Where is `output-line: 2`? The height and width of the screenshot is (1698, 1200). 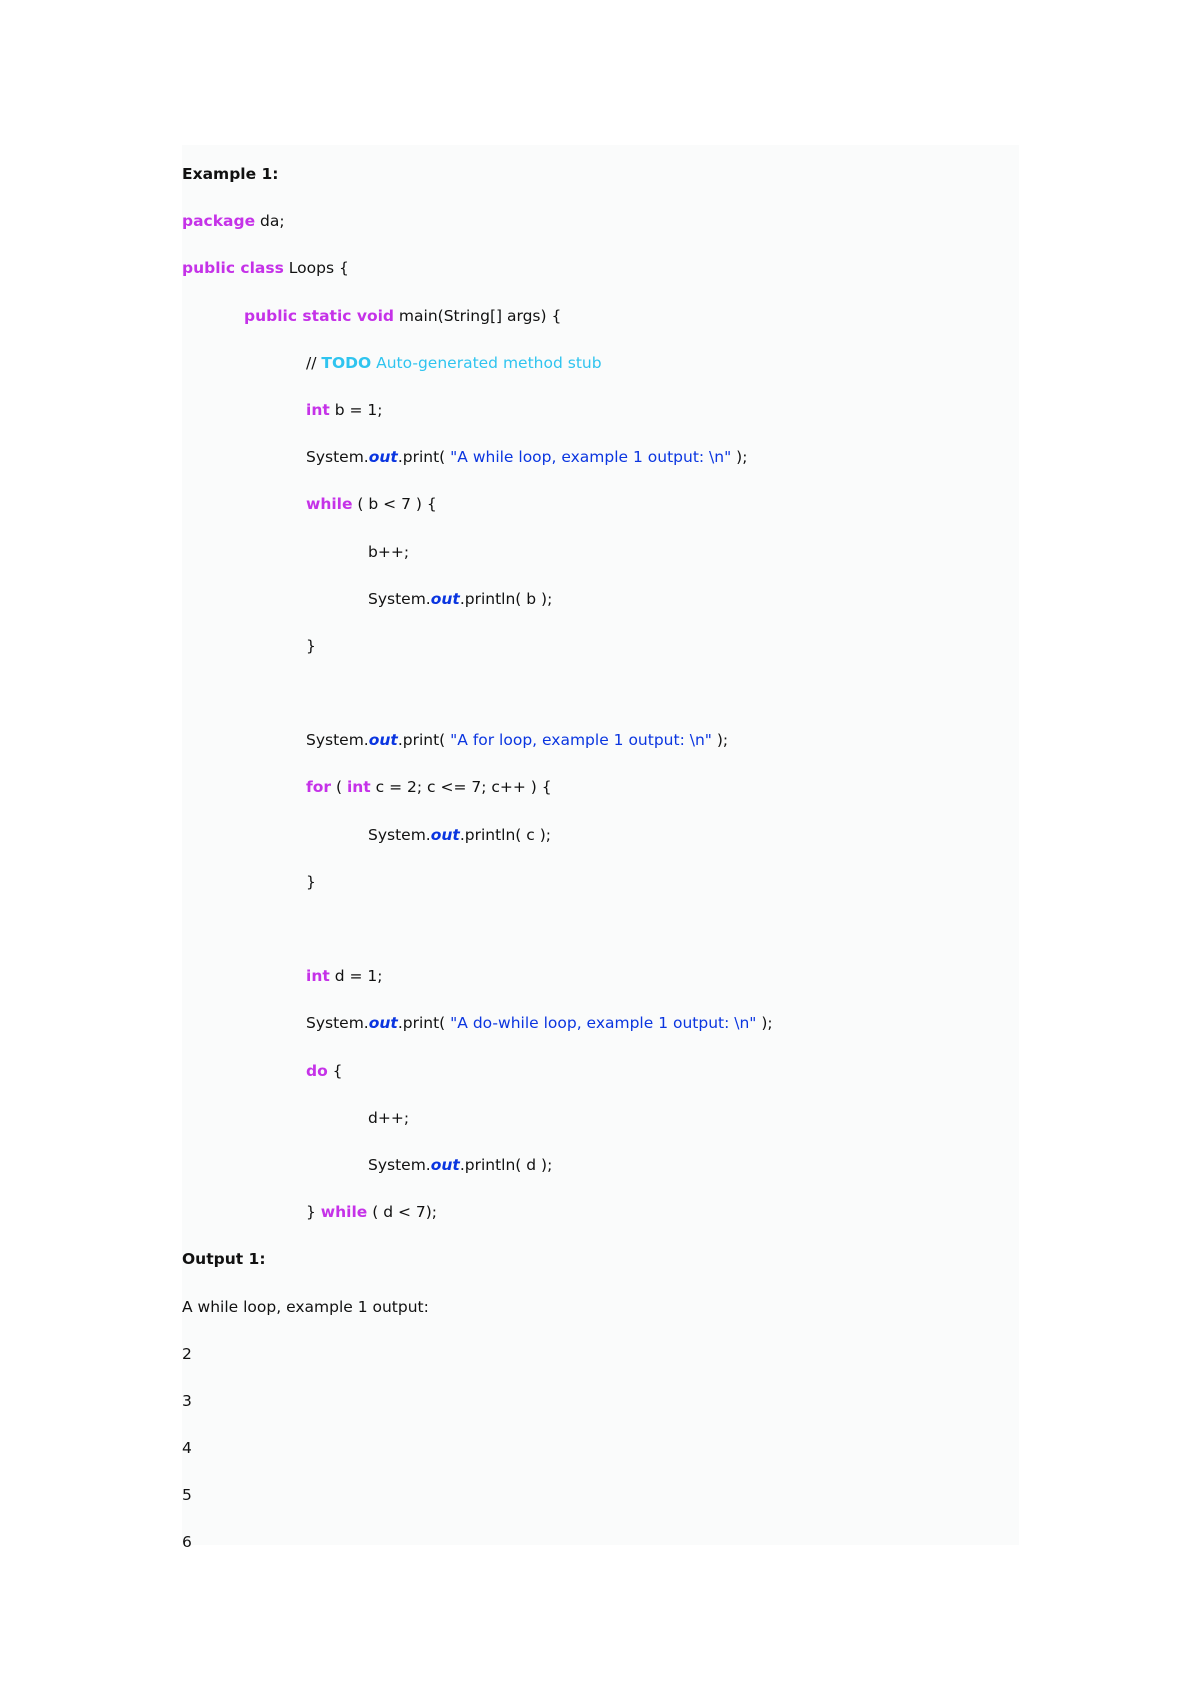
output-line: 2 is located at coordinates (187, 1353).